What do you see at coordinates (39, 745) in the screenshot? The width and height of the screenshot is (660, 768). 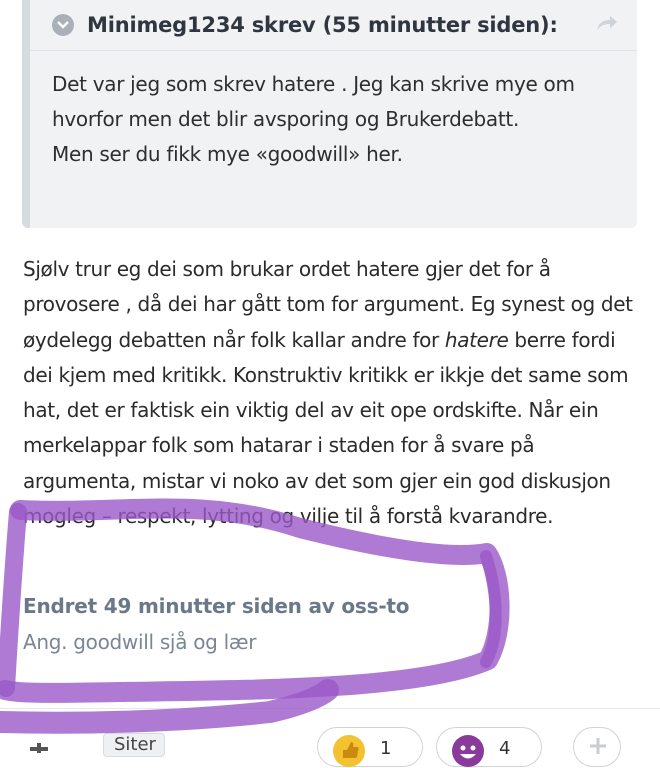 I see `expand-plus-icon` at bounding box center [39, 745].